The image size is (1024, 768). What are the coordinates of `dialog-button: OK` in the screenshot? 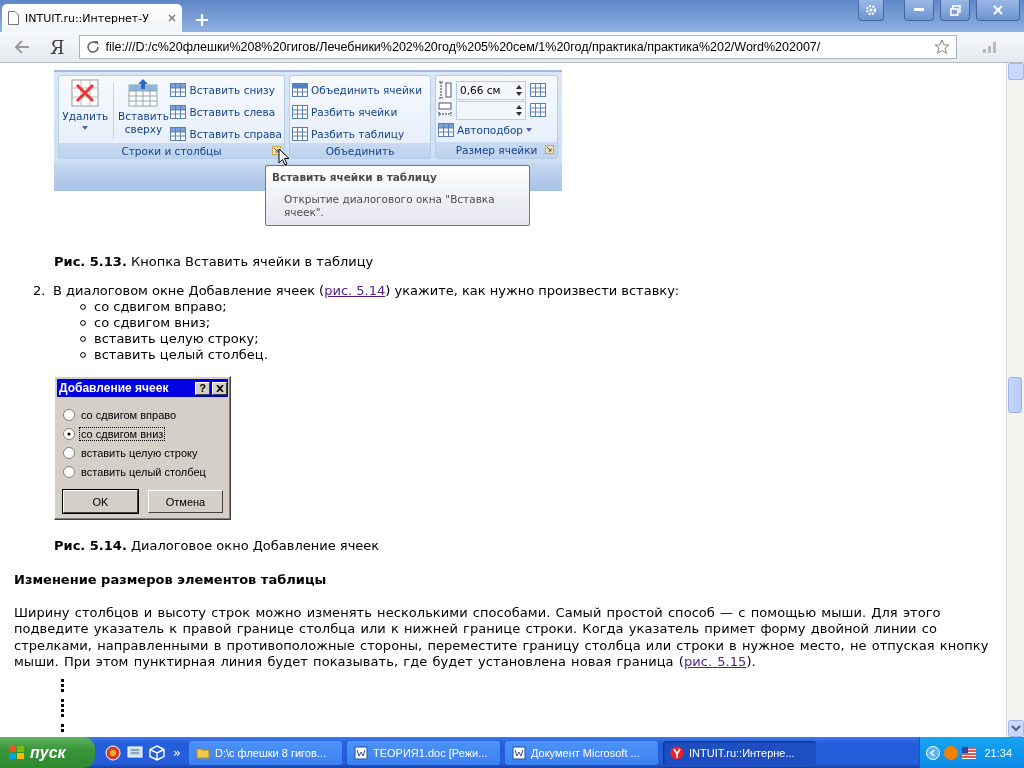 It's located at (100, 501).